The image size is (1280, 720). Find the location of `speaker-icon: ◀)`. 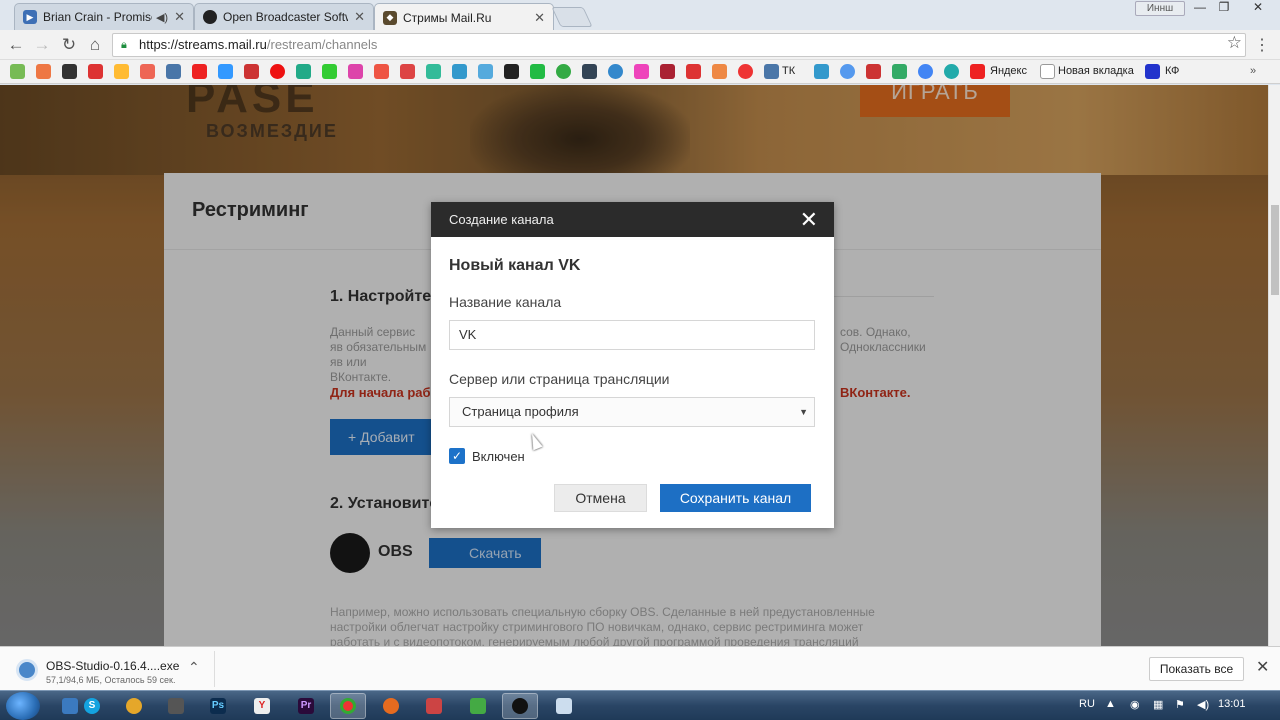

speaker-icon: ◀) is located at coordinates (162, 17).